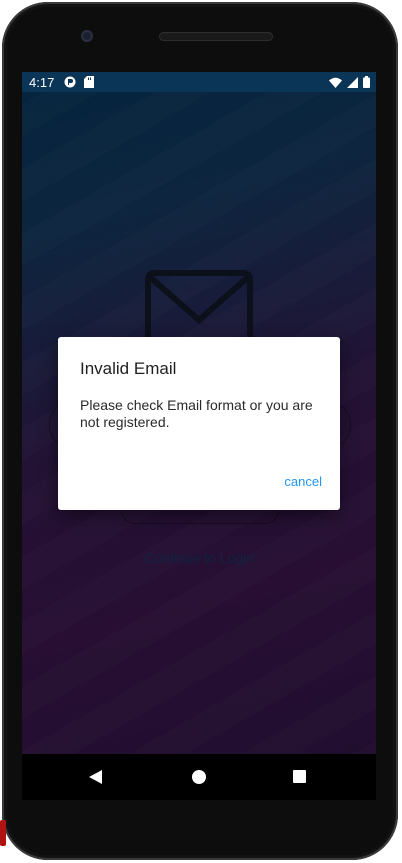 Image resolution: width=402 pixels, height=863 pixels. What do you see at coordinates (303, 481) in the screenshot?
I see `cancel-button: cancel` at bounding box center [303, 481].